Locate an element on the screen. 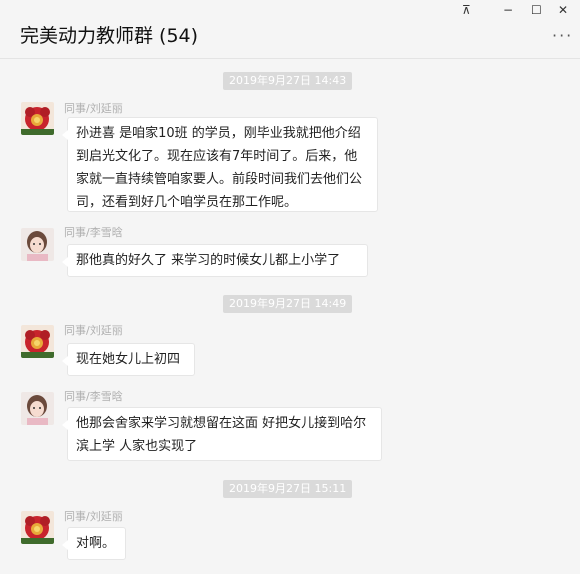 The width and height of the screenshot is (580, 574). message-bubble: 现在她女儿上初四 is located at coordinates (128, 359).